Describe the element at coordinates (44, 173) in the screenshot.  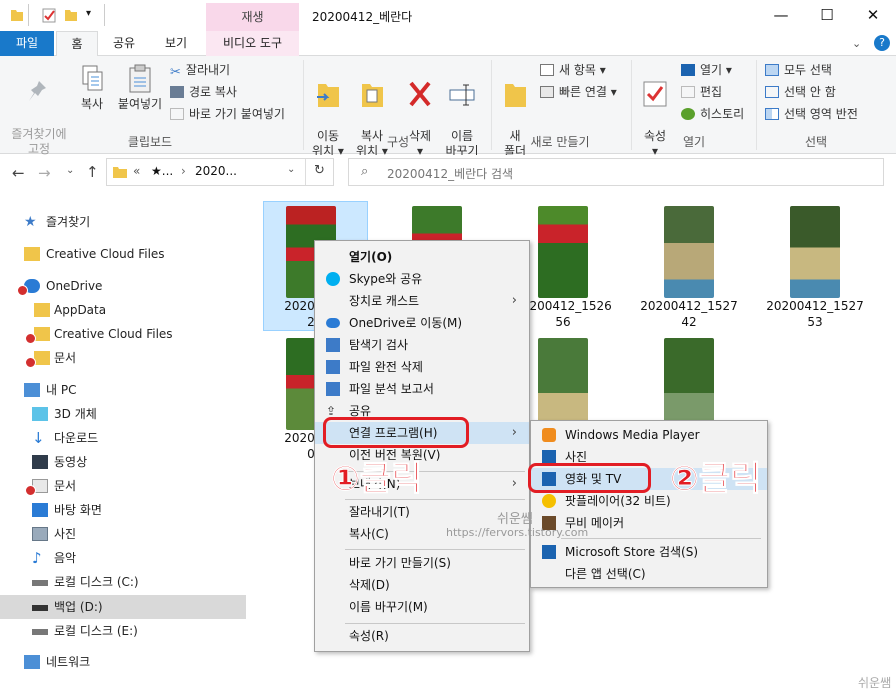
I see `forward-arrow-icon: →` at that location.